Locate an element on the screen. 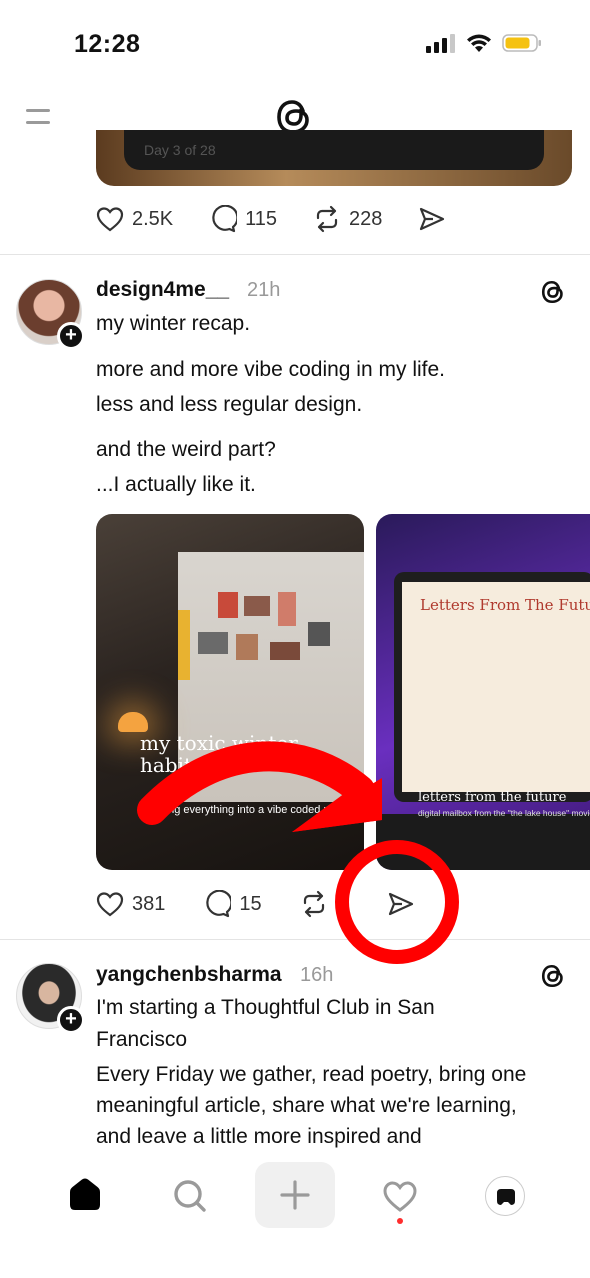 This screenshot has width=590, height=1278. post-username: design4me__ is located at coordinates (162, 290).